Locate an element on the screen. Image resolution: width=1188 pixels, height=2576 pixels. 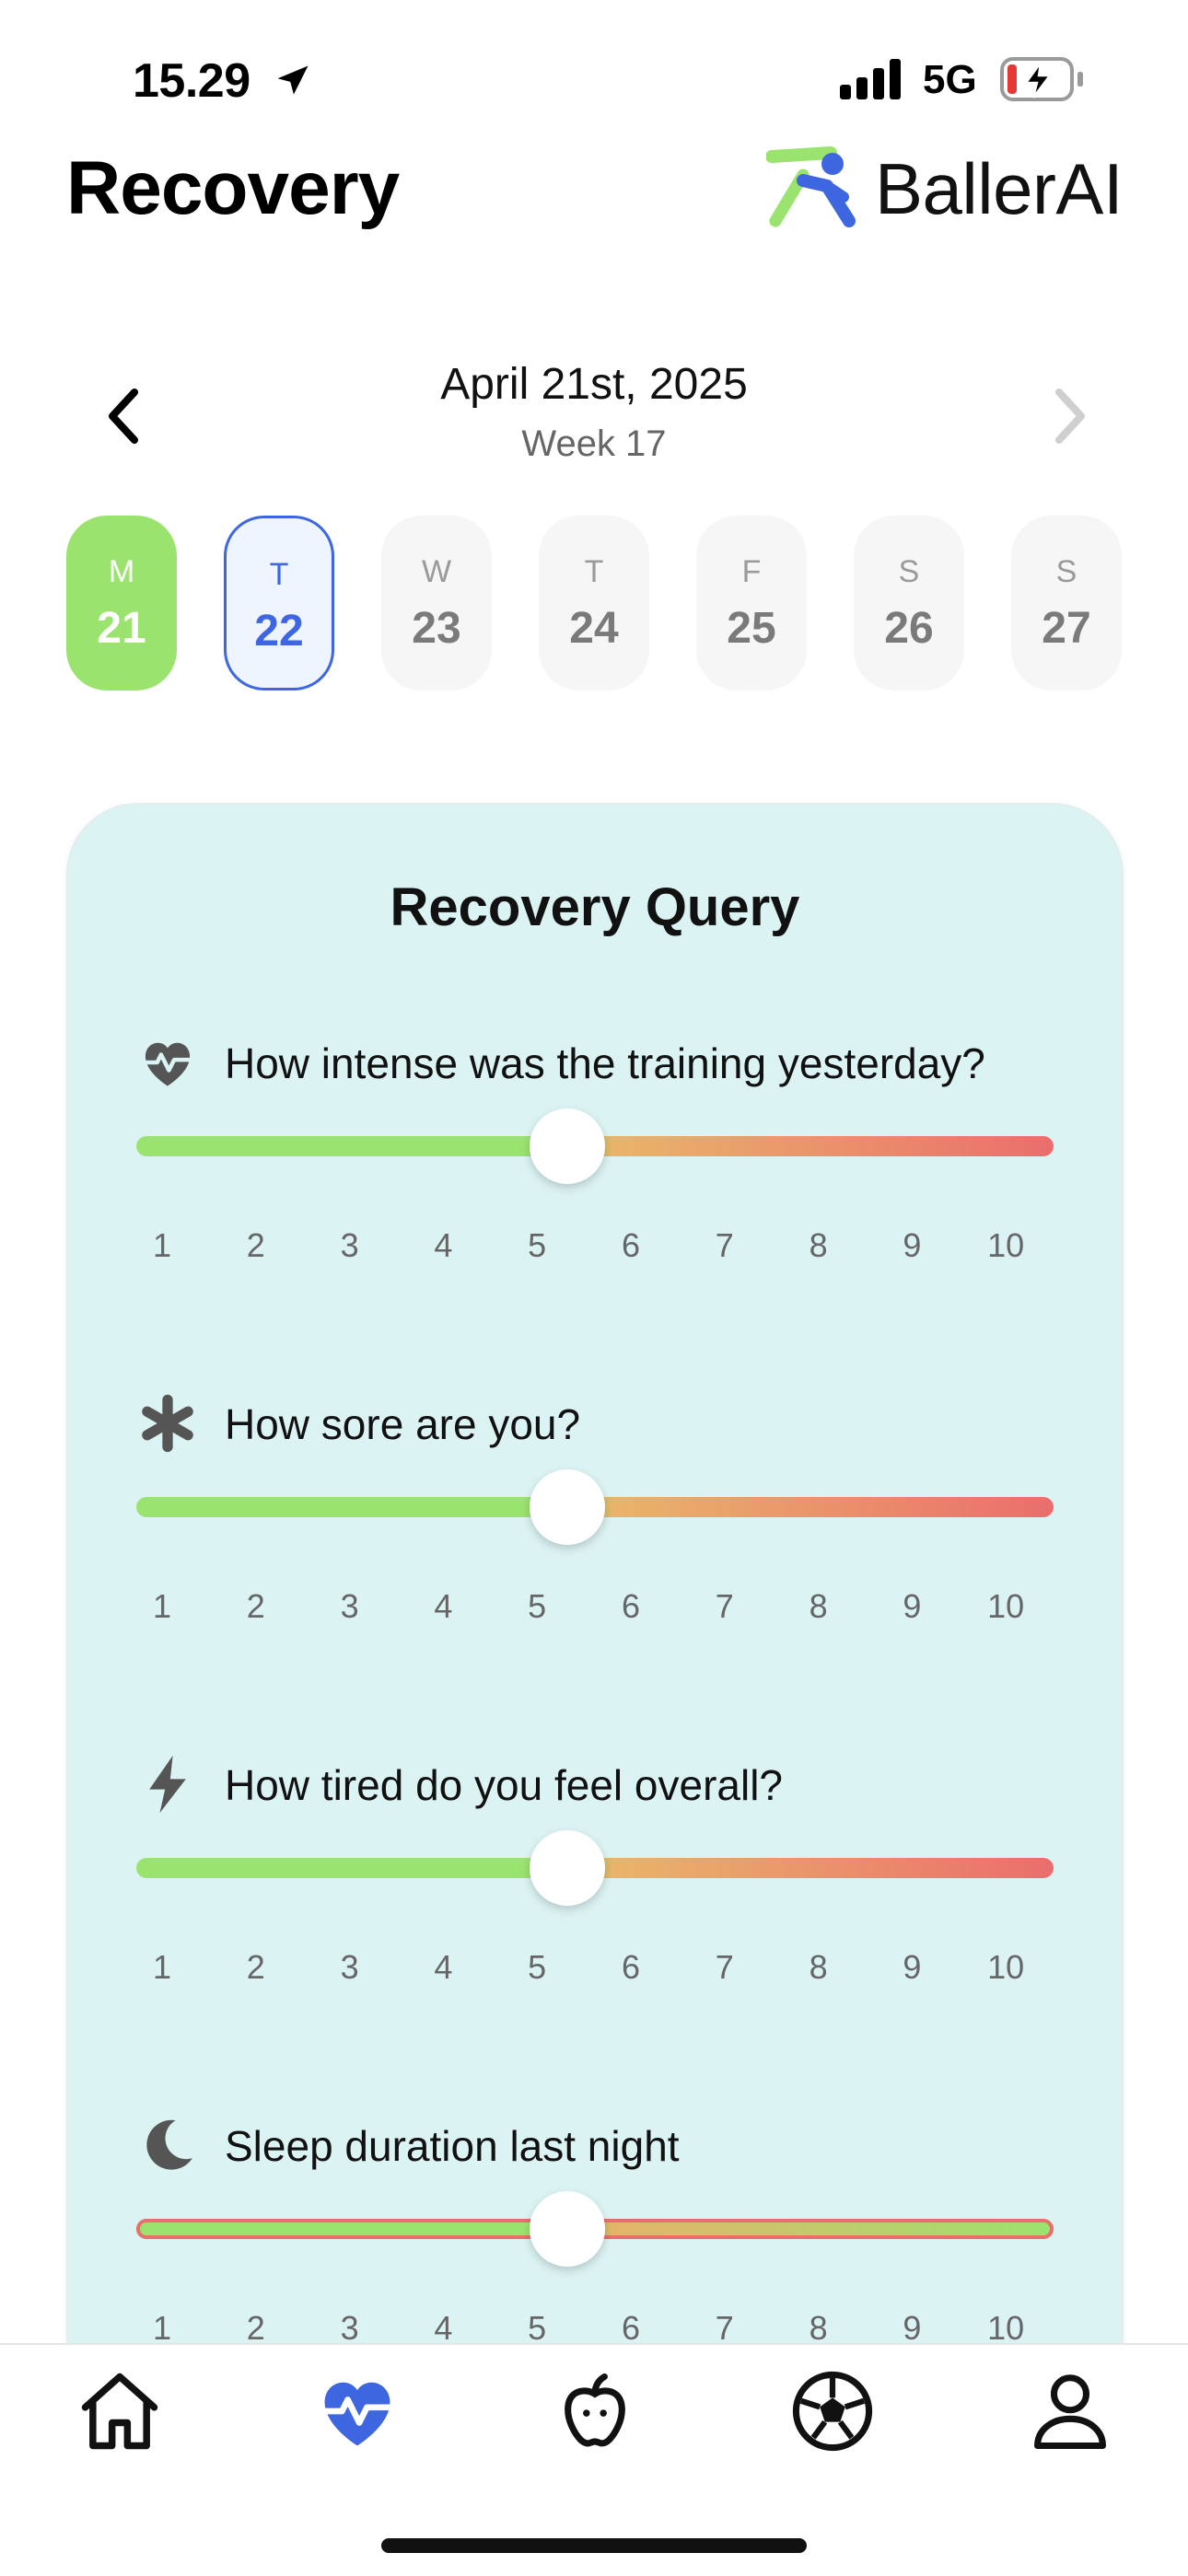
day-saturday: S 26 is located at coordinates (909, 603).